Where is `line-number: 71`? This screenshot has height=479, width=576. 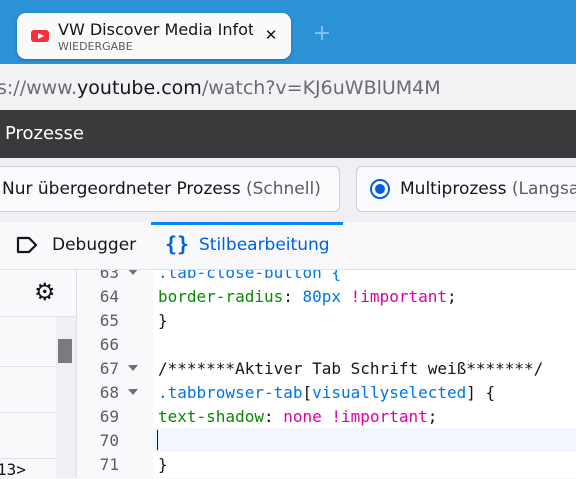
line-number: 71 is located at coordinates (109, 464).